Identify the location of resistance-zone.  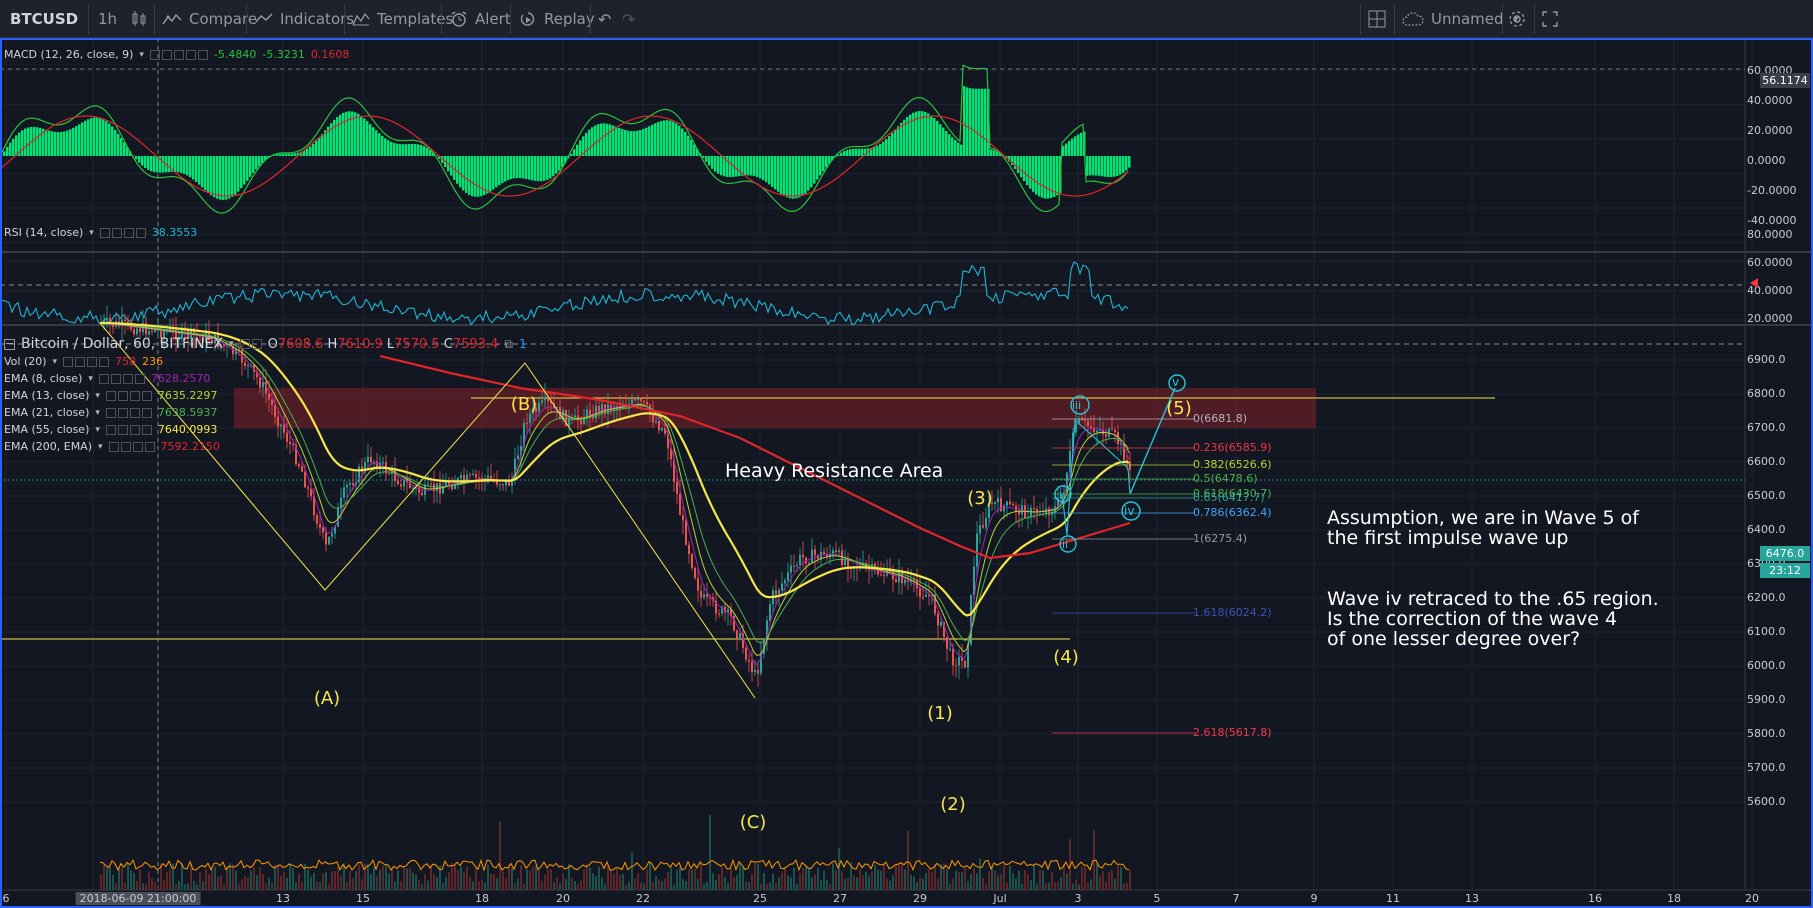
(775, 408).